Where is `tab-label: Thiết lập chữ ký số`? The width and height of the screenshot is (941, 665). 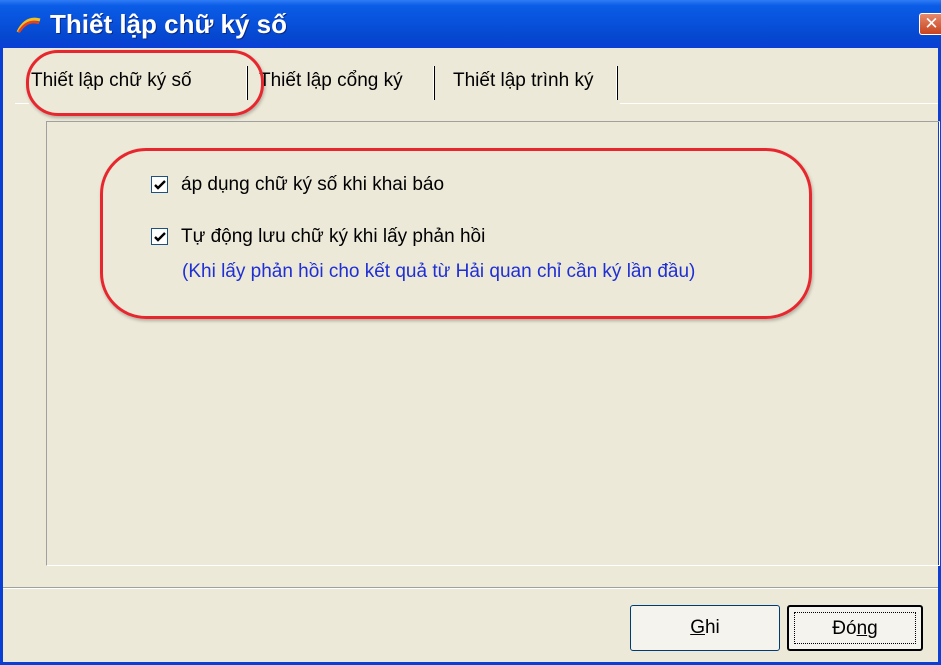
tab-label: Thiết lập chữ ký số is located at coordinates (111, 80).